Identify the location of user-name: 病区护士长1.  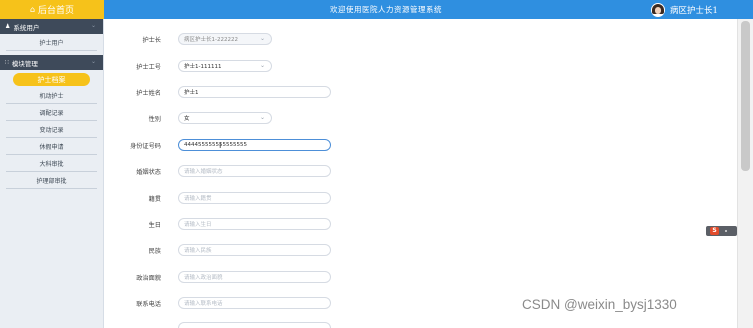
(694, 10).